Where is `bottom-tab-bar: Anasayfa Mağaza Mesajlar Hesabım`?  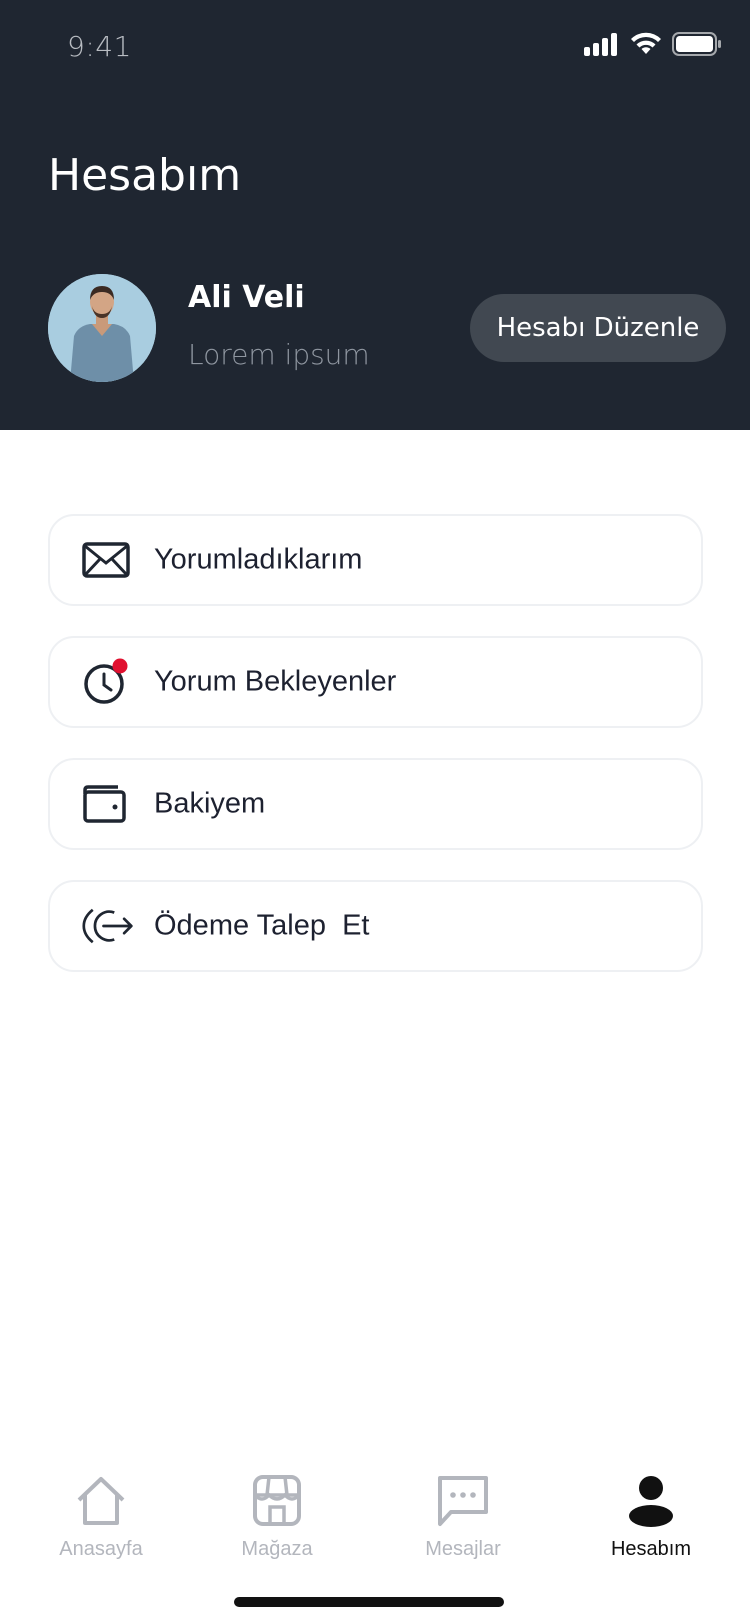
bottom-tab-bar: Anasayfa Mağaza Mesajlar Hesabım is located at coordinates (375, 1525).